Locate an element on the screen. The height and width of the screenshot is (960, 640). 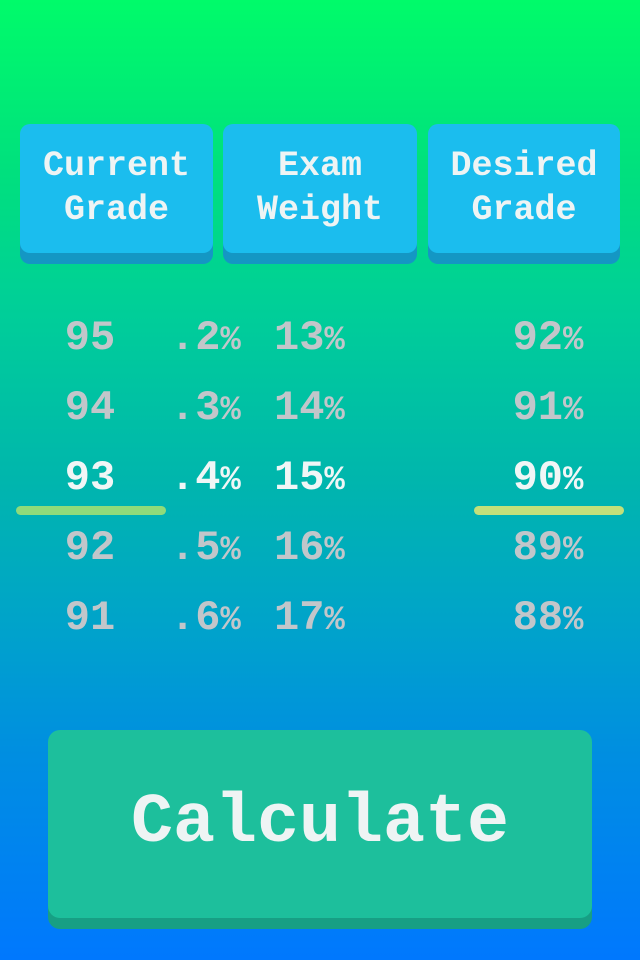
picker-row: .2% is located at coordinates (215, 338).